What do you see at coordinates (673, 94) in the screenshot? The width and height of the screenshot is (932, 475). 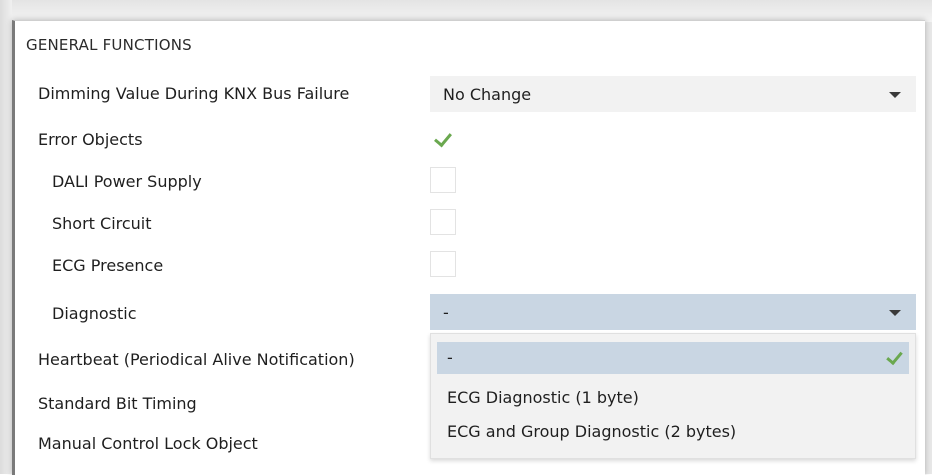 I see `dimming-select: No Change` at bounding box center [673, 94].